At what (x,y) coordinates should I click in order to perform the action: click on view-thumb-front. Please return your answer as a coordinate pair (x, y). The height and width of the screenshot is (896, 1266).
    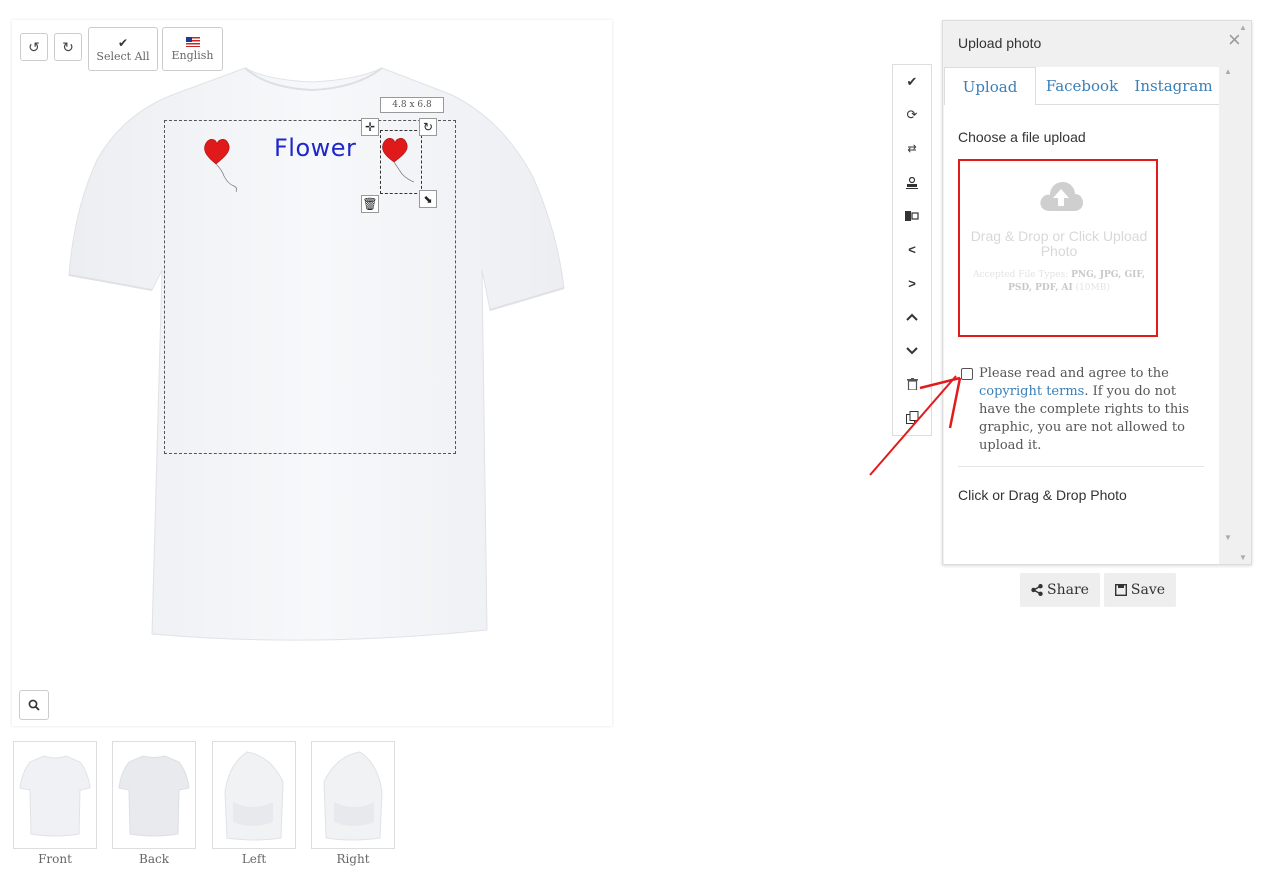
    Looking at the image, I should click on (55, 795).